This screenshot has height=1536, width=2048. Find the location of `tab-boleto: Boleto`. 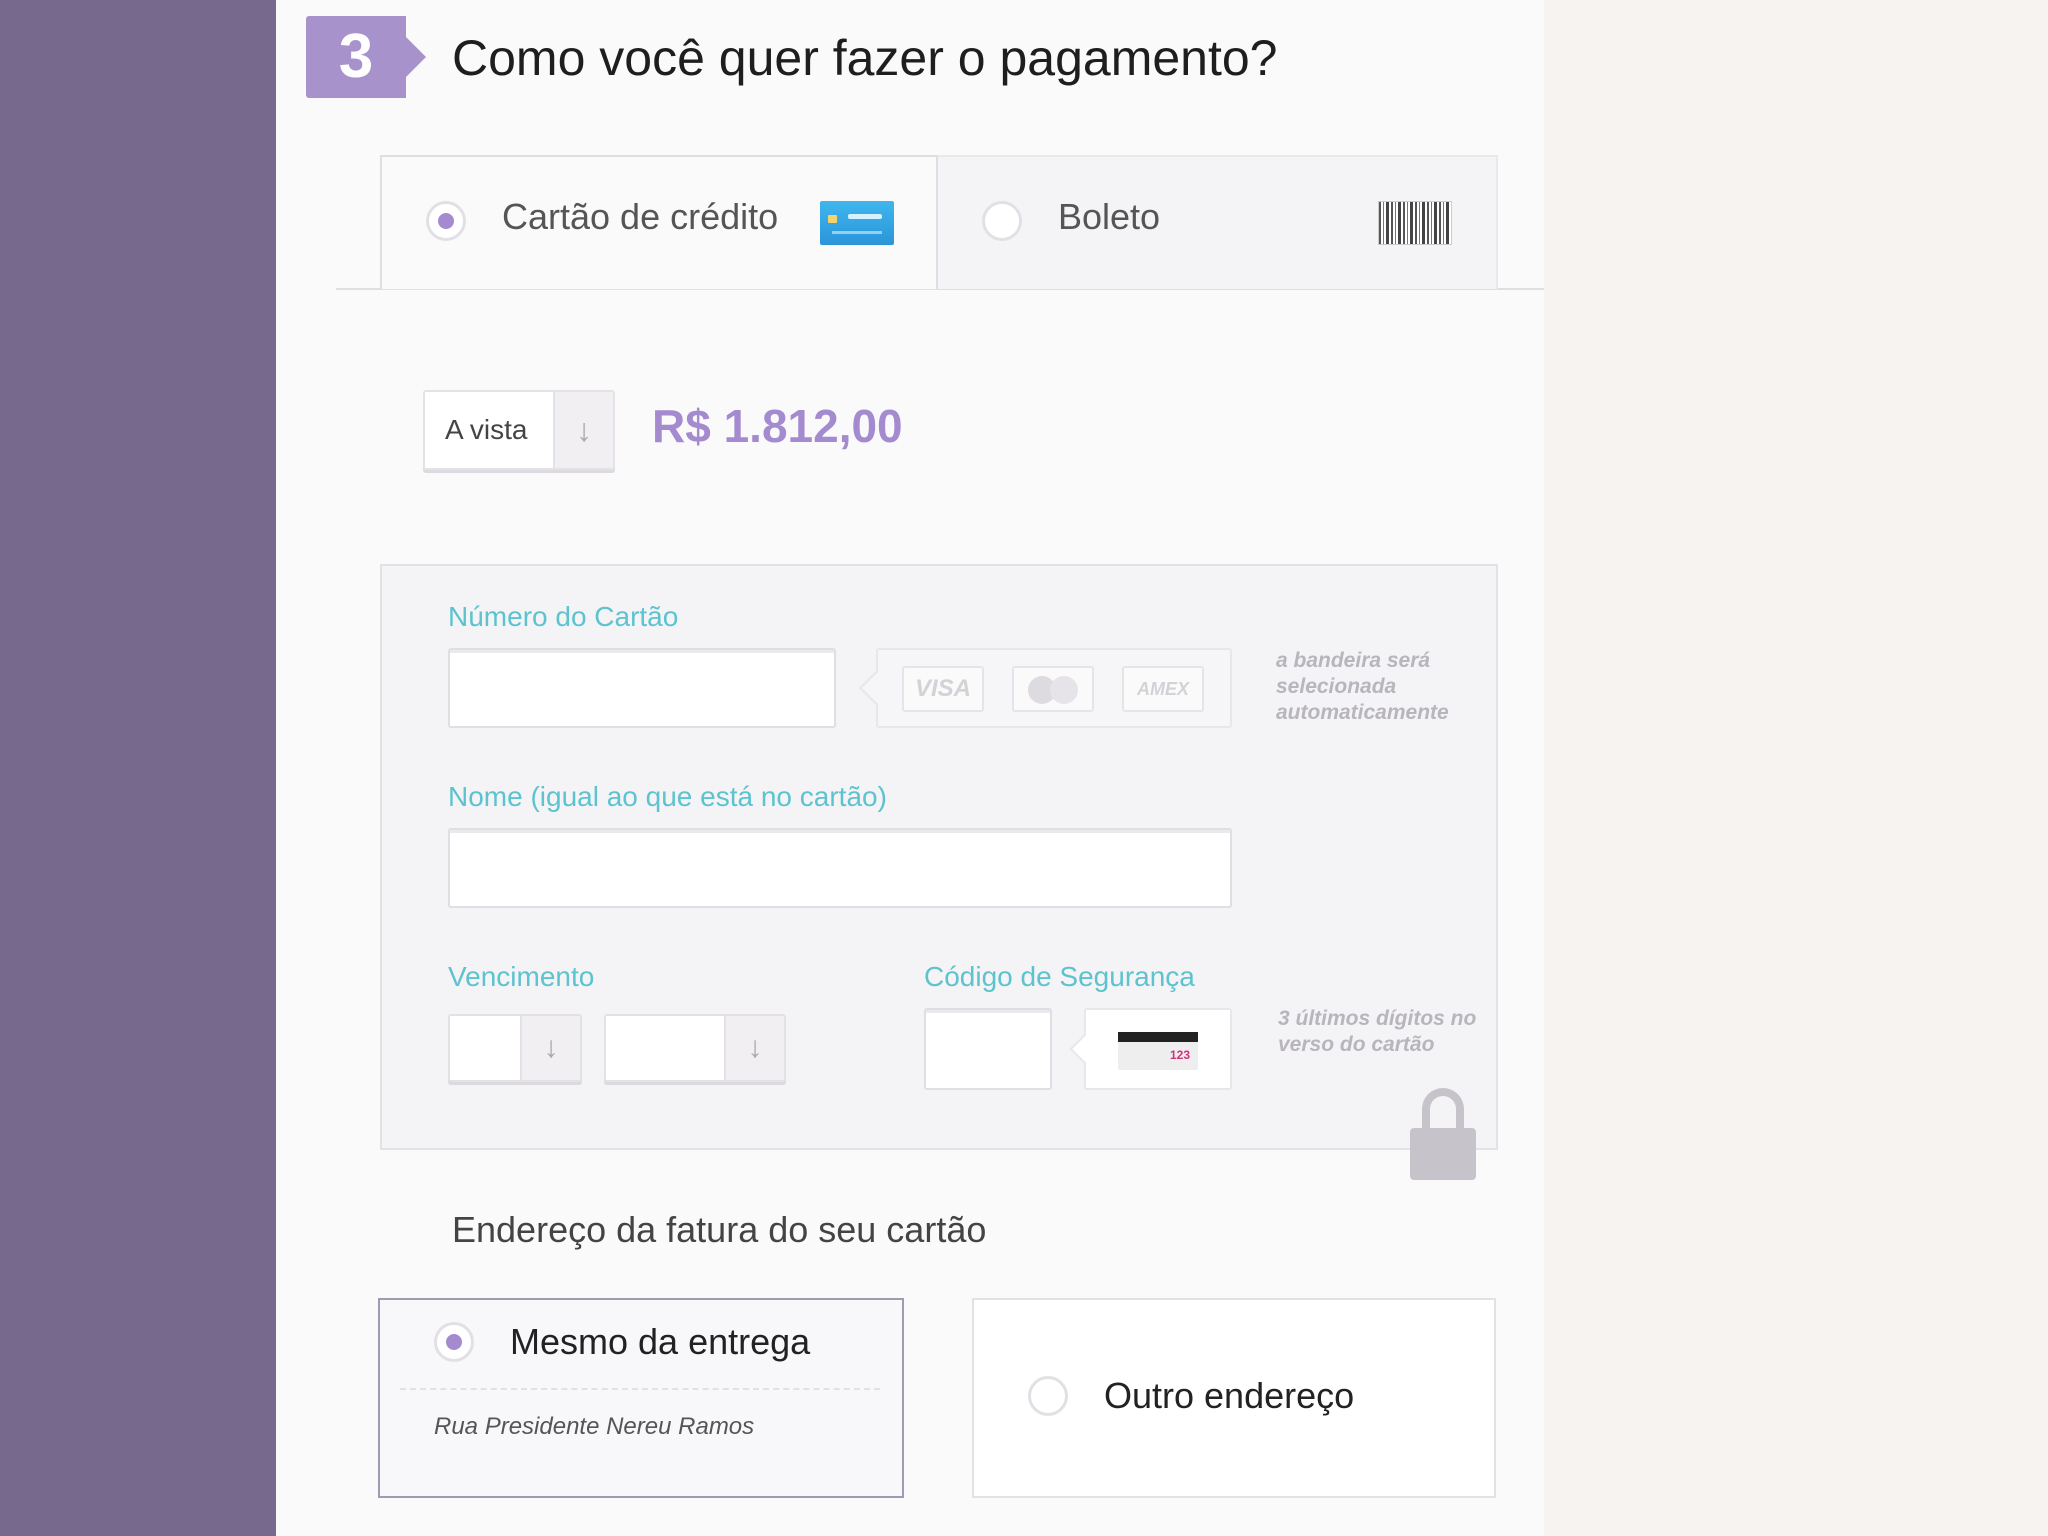

tab-boleto: Boleto is located at coordinates (1218, 222).